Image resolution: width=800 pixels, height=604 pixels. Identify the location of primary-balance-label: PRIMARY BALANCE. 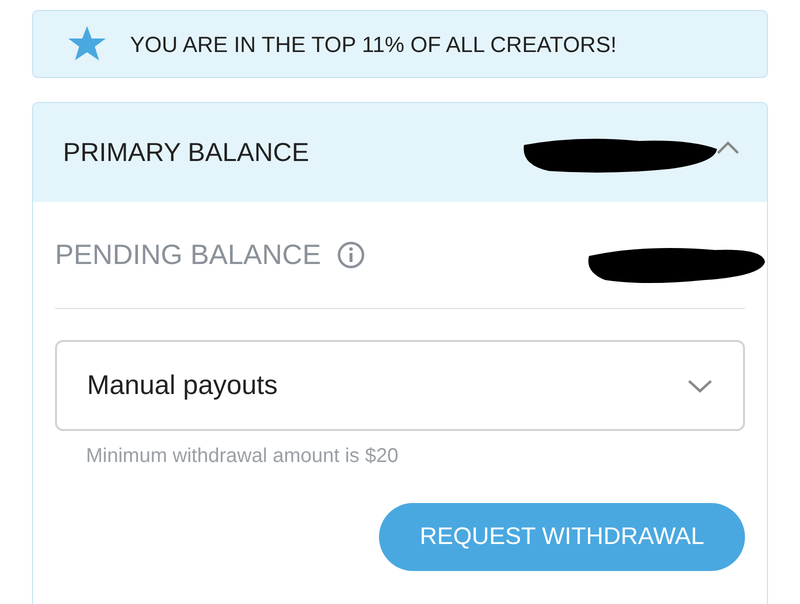
(186, 152).